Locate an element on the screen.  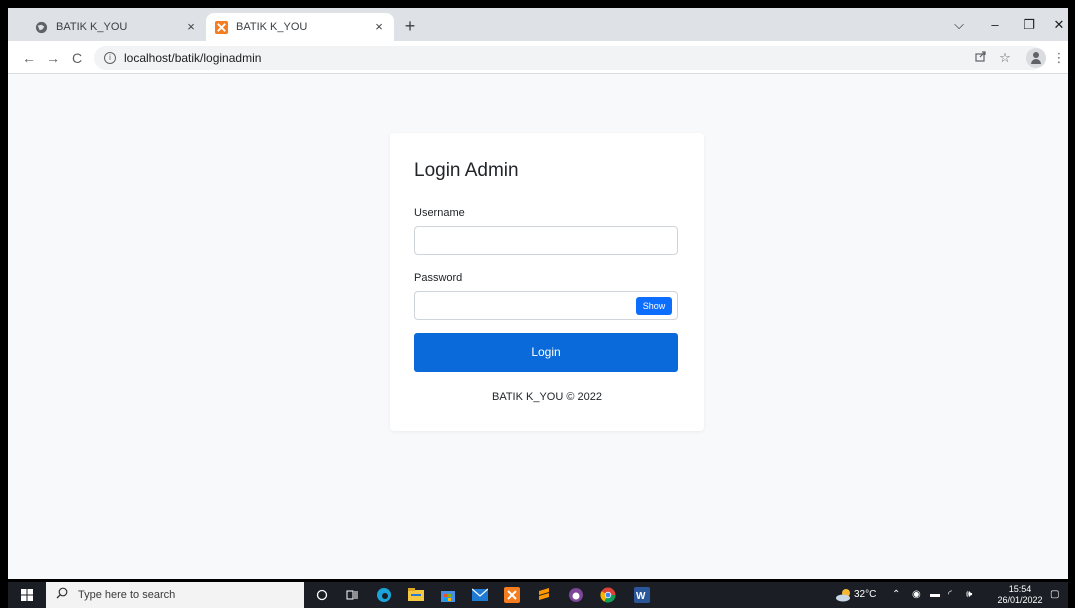
tab-active: BATIK K_YOU × is located at coordinates (300, 27).